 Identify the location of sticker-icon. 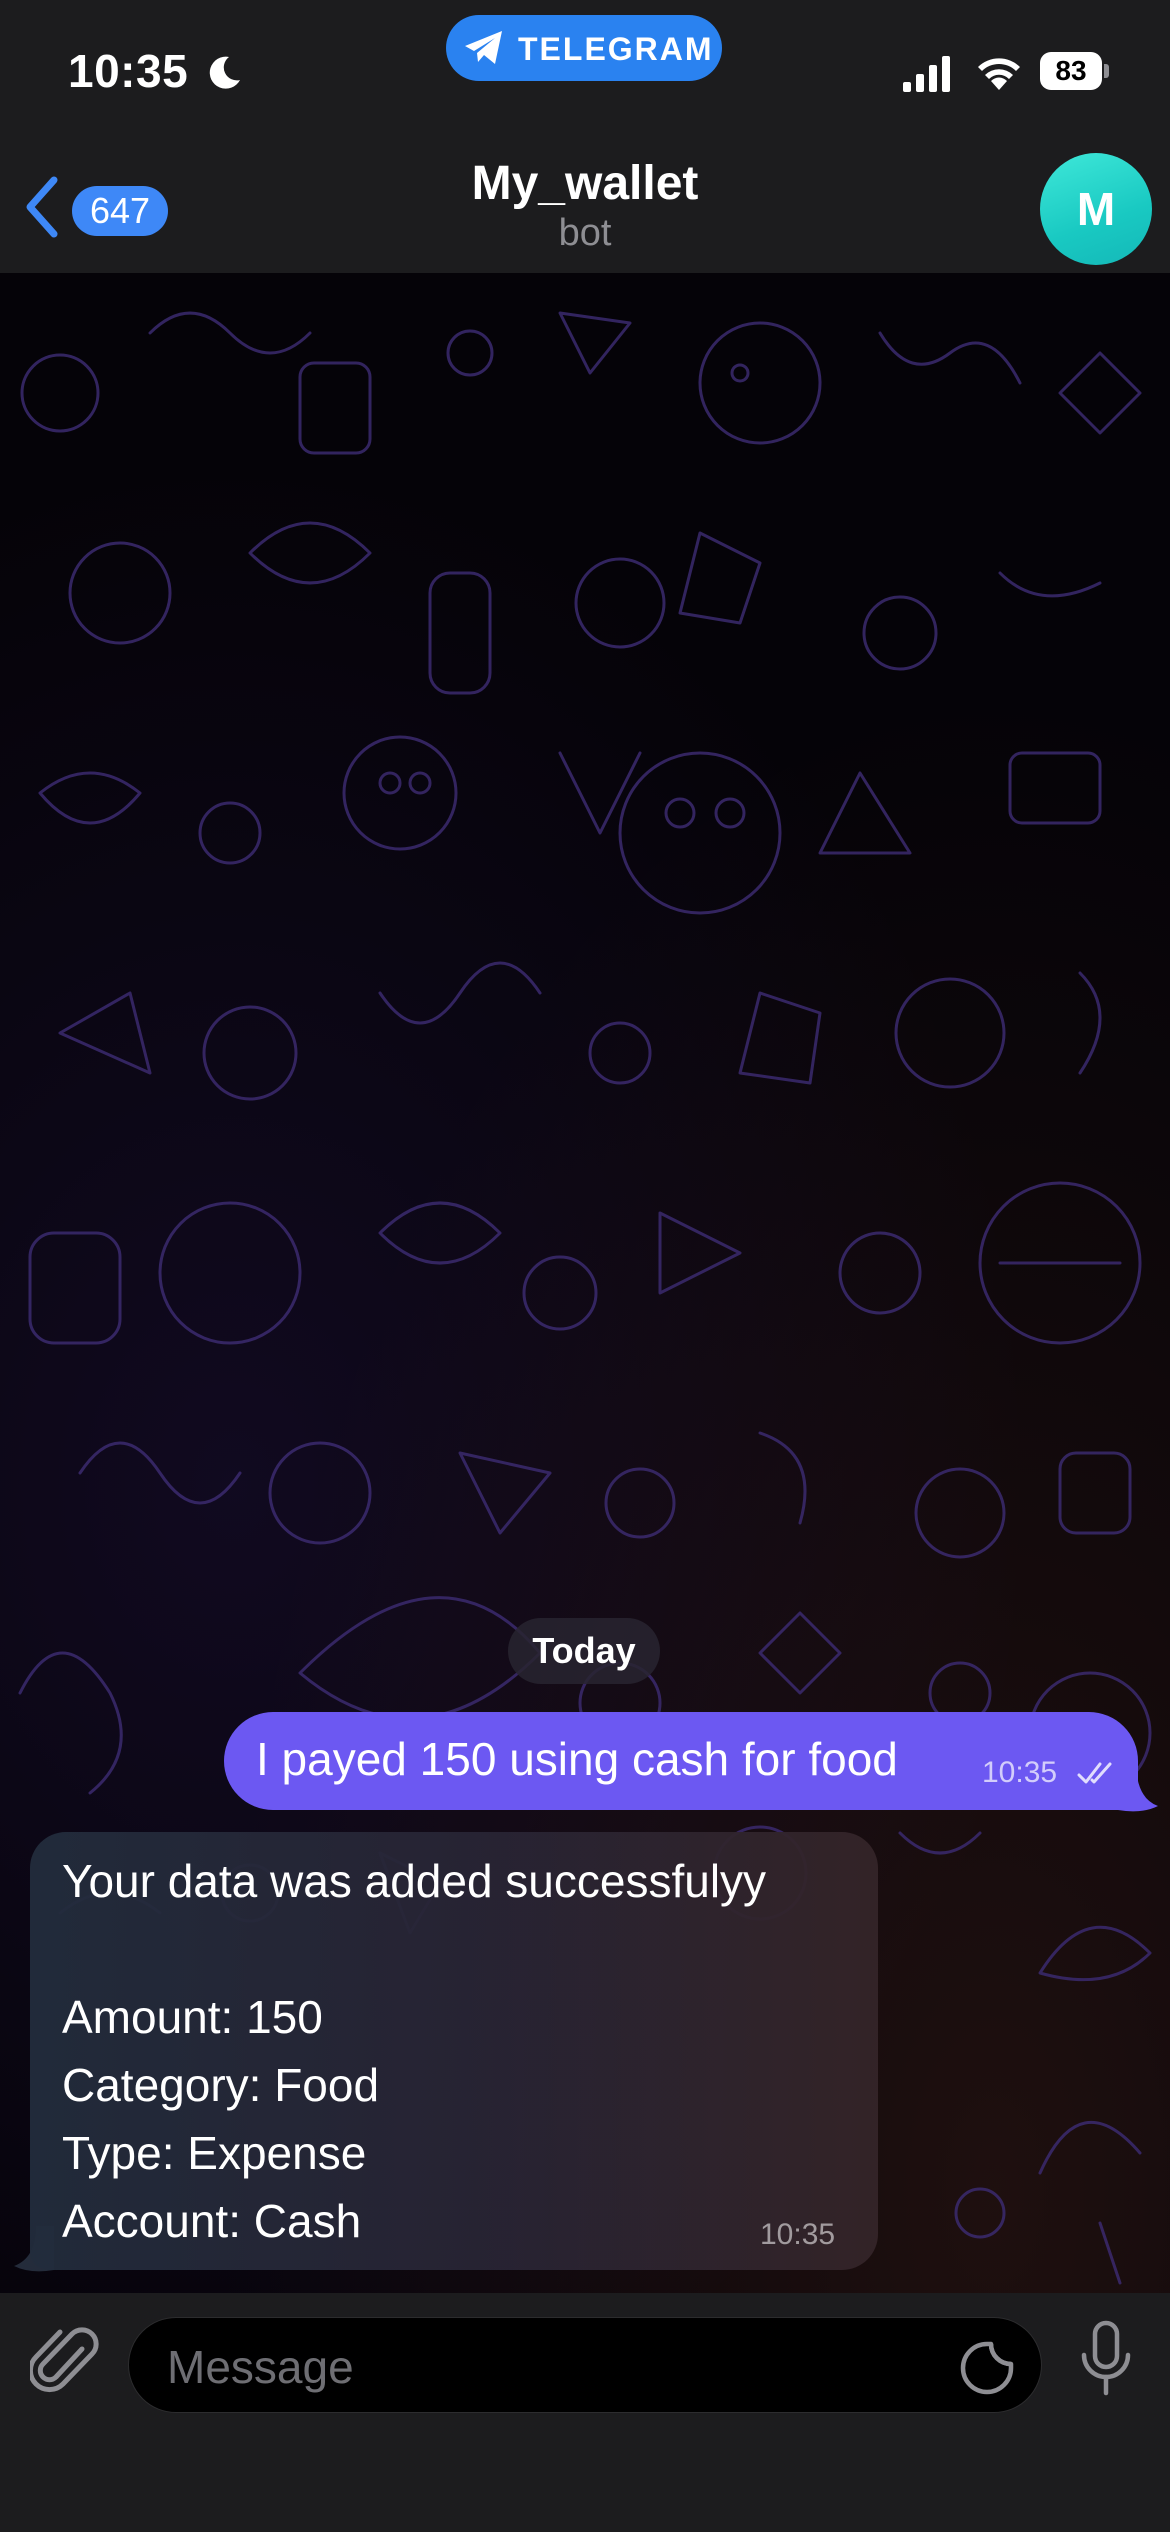
(987, 2368).